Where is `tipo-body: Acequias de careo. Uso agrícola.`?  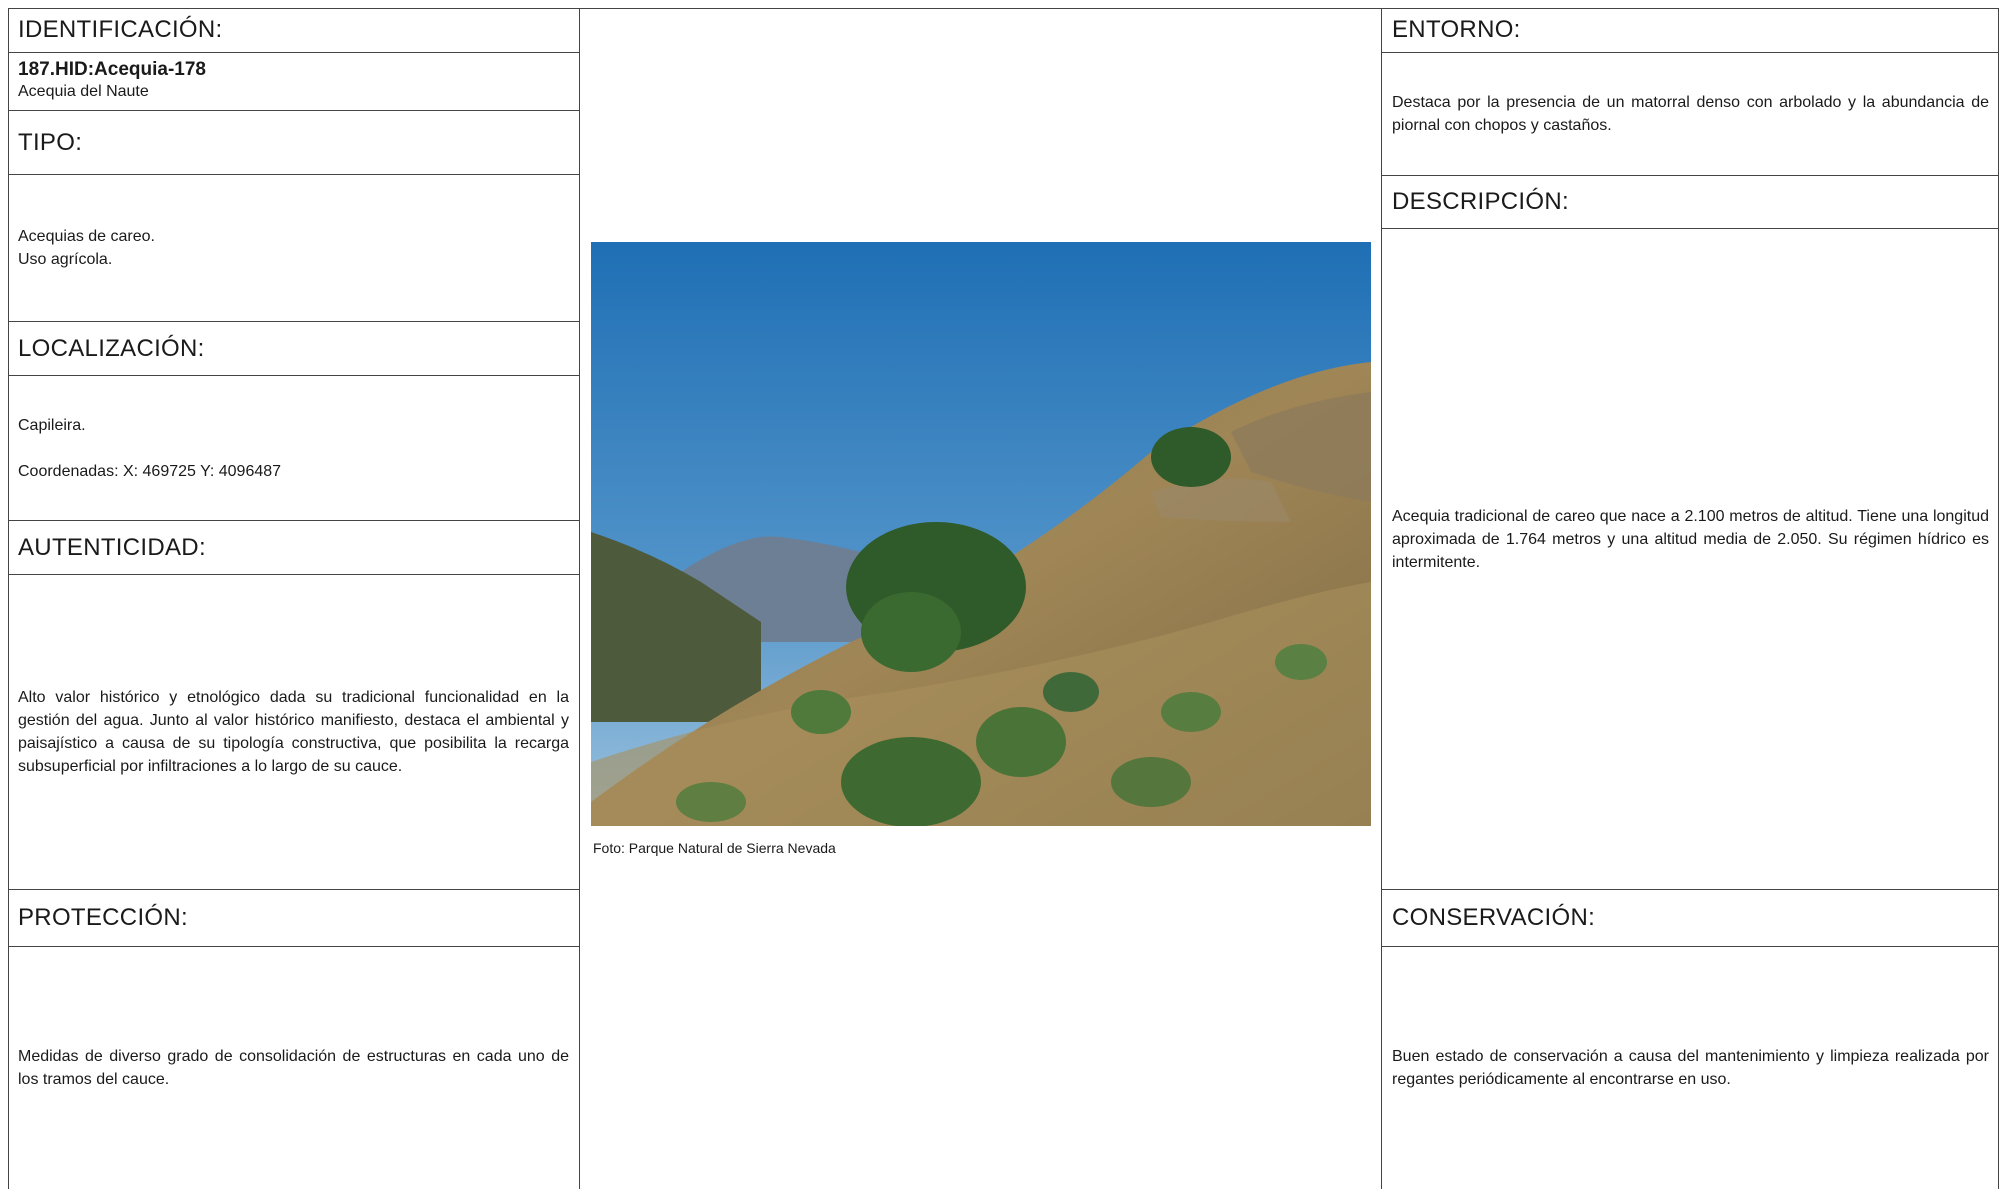 tipo-body: Acequias de careo. Uso agrícola. is located at coordinates (293, 248).